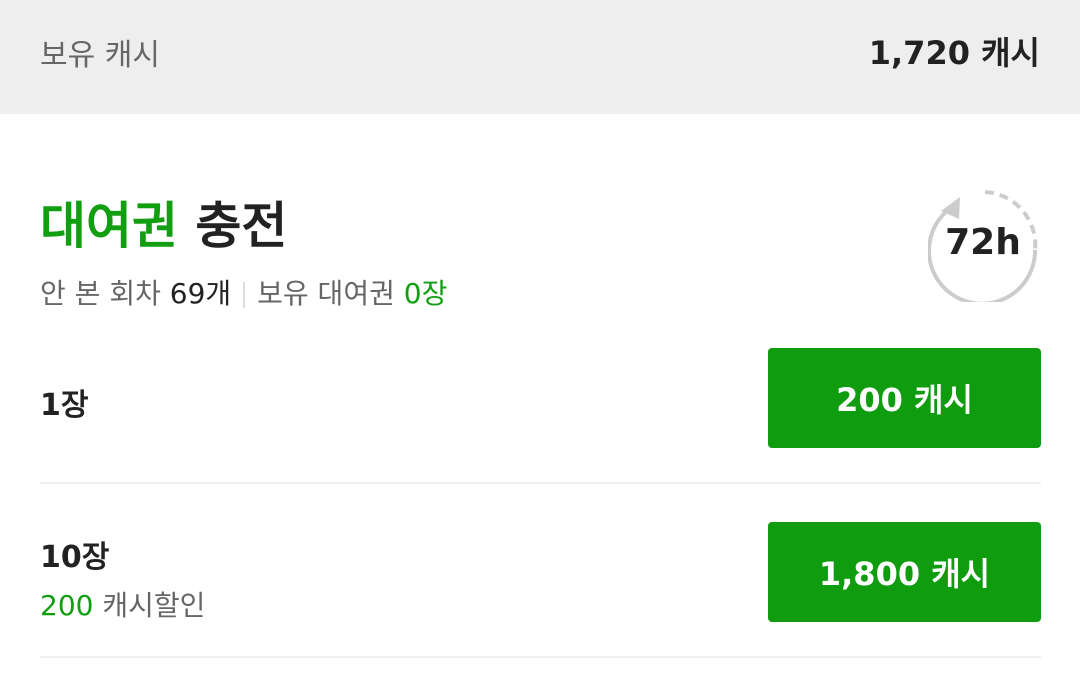  What do you see at coordinates (425, 293) in the screenshot?
I see `owned-count: 0장` at bounding box center [425, 293].